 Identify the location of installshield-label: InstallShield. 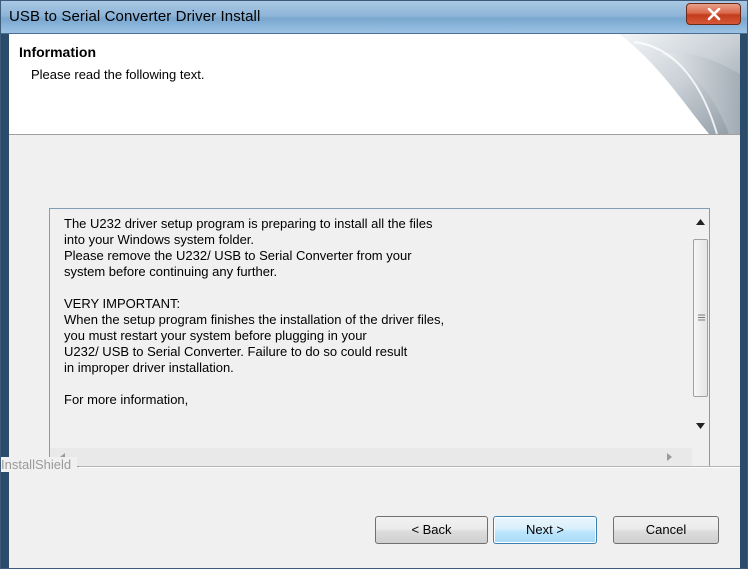
(39, 464).